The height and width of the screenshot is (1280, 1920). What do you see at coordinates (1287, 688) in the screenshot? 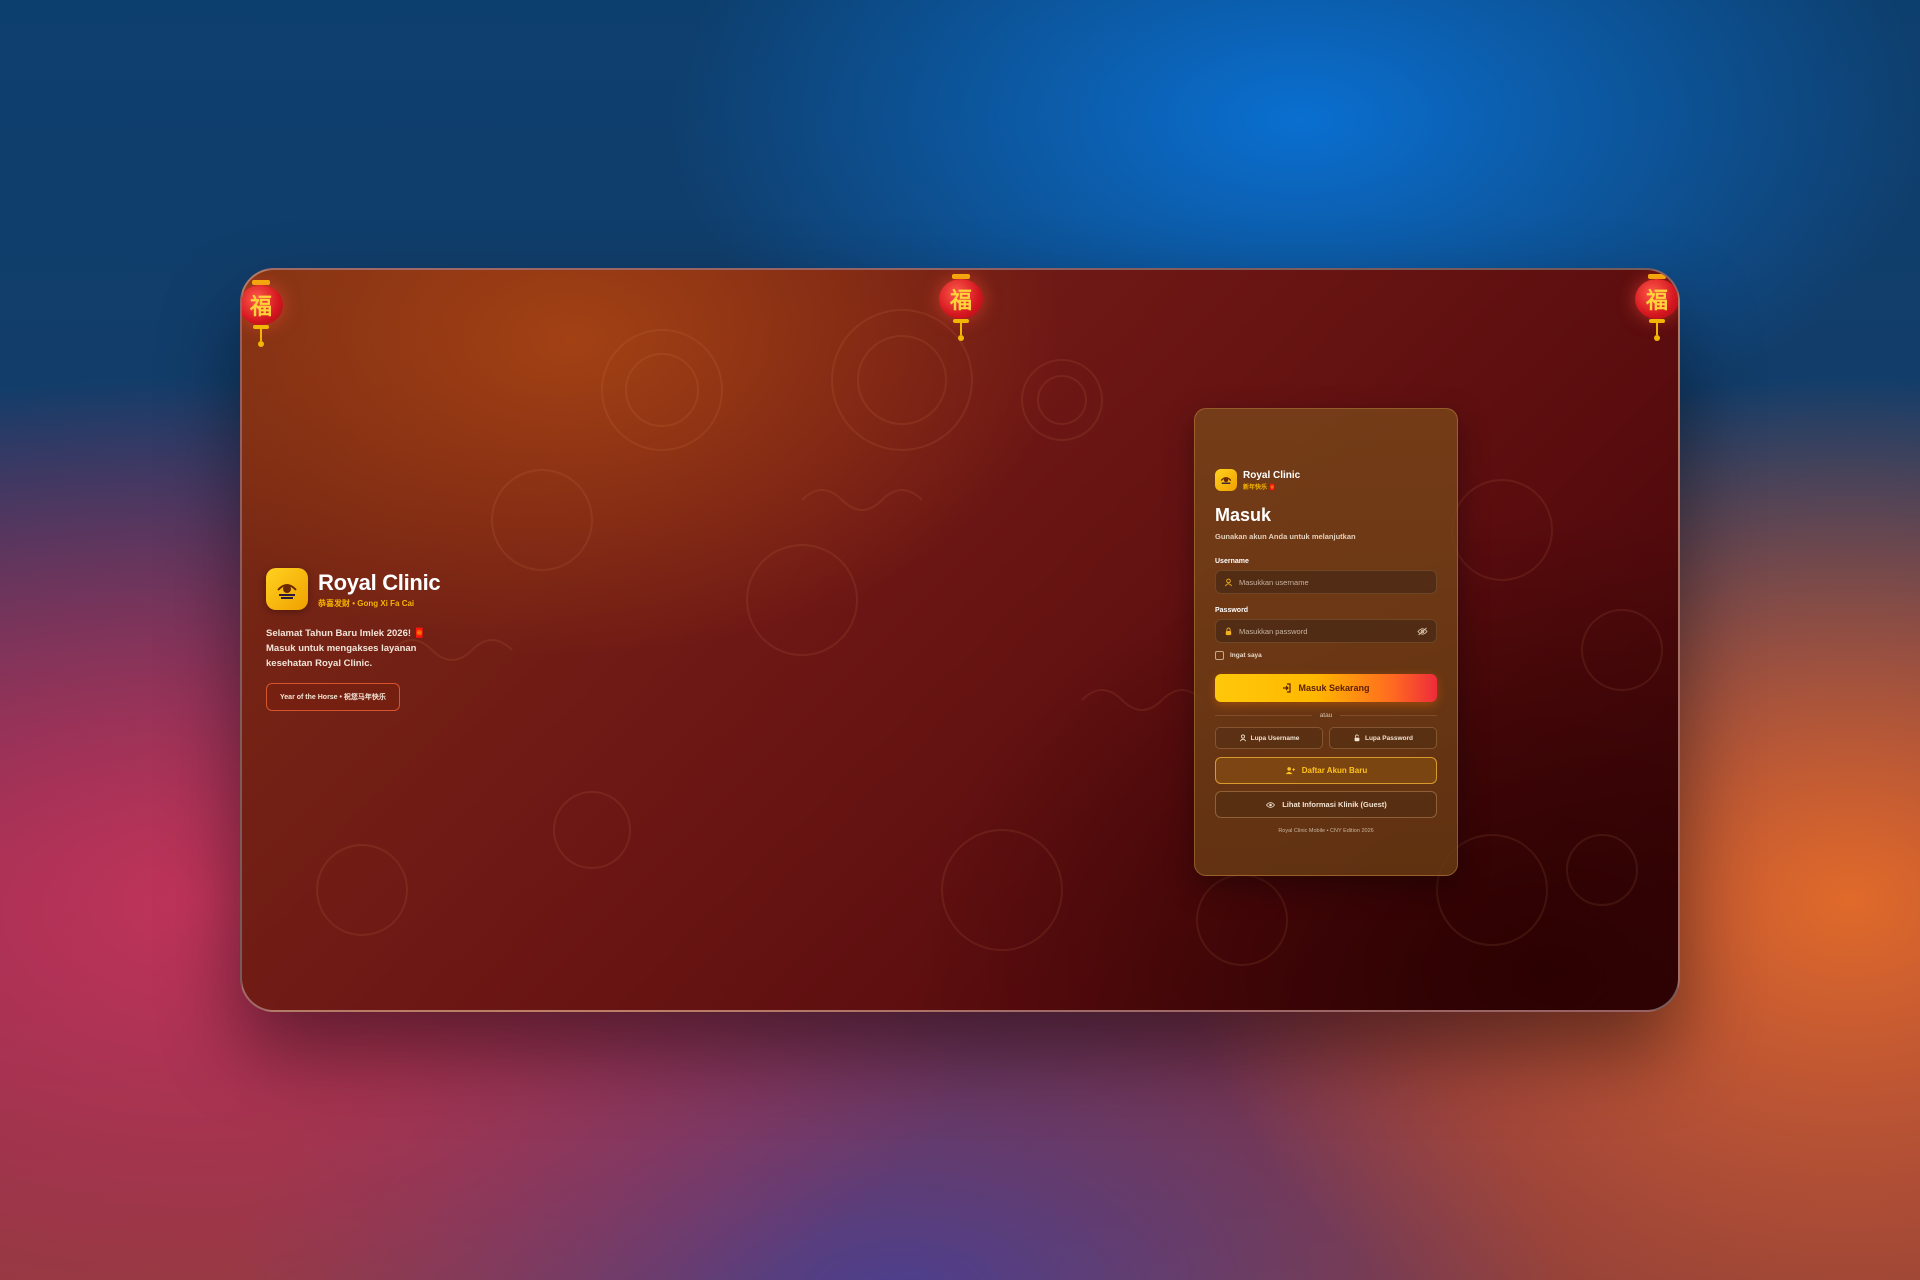
I see `login-icon` at bounding box center [1287, 688].